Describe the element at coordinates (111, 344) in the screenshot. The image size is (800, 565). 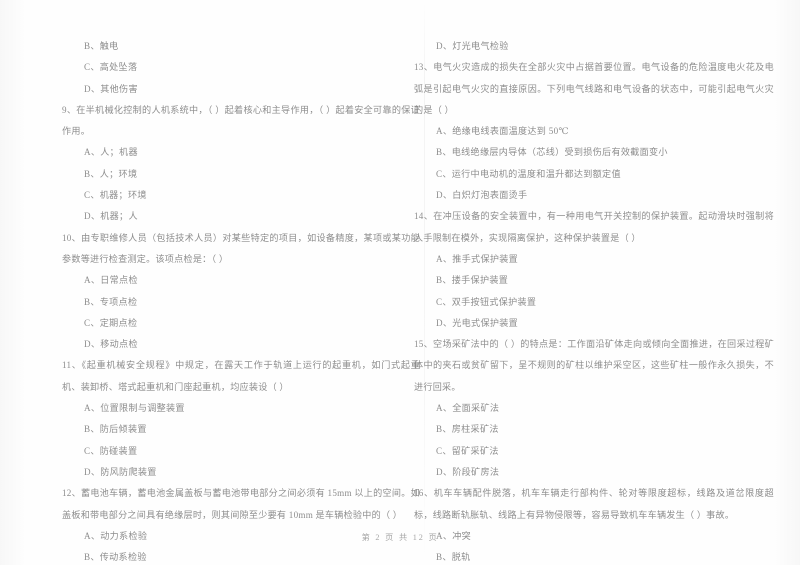
I see `option-item: D、移动点检` at that location.